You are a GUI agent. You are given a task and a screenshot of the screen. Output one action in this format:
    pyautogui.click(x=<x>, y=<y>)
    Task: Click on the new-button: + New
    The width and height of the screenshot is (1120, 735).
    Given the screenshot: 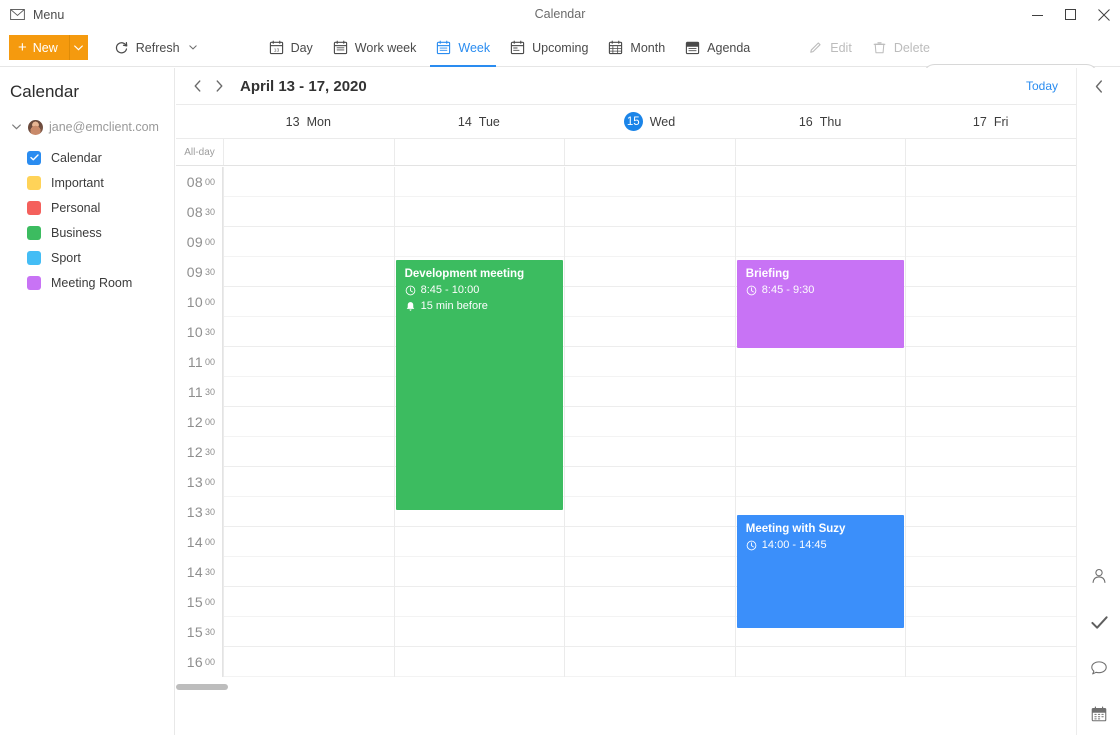 What is the action you would take?
    pyautogui.click(x=39, y=47)
    